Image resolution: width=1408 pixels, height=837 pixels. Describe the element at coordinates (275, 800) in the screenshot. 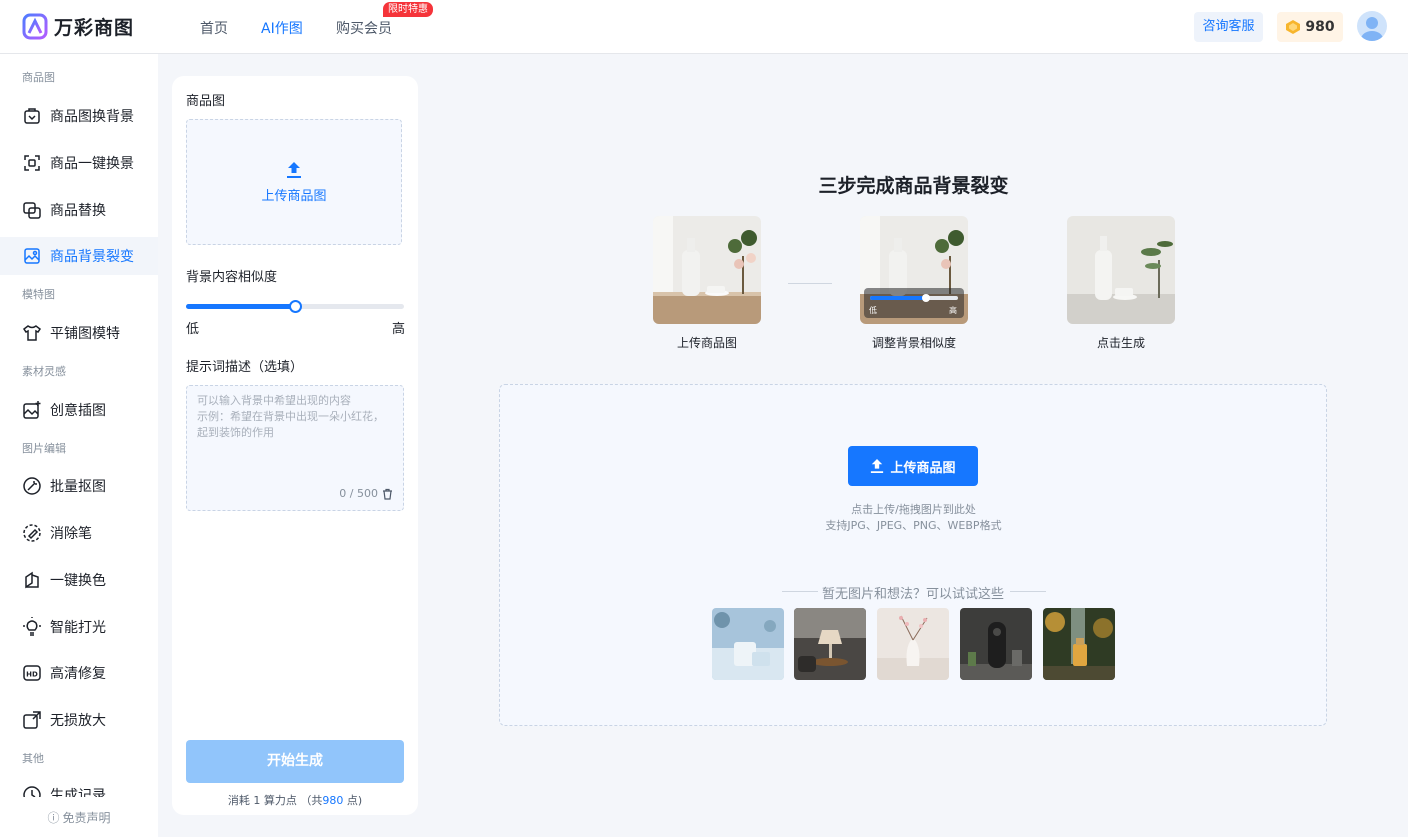

I see `cost-prefix: 消耗 1 算力点 （共` at that location.